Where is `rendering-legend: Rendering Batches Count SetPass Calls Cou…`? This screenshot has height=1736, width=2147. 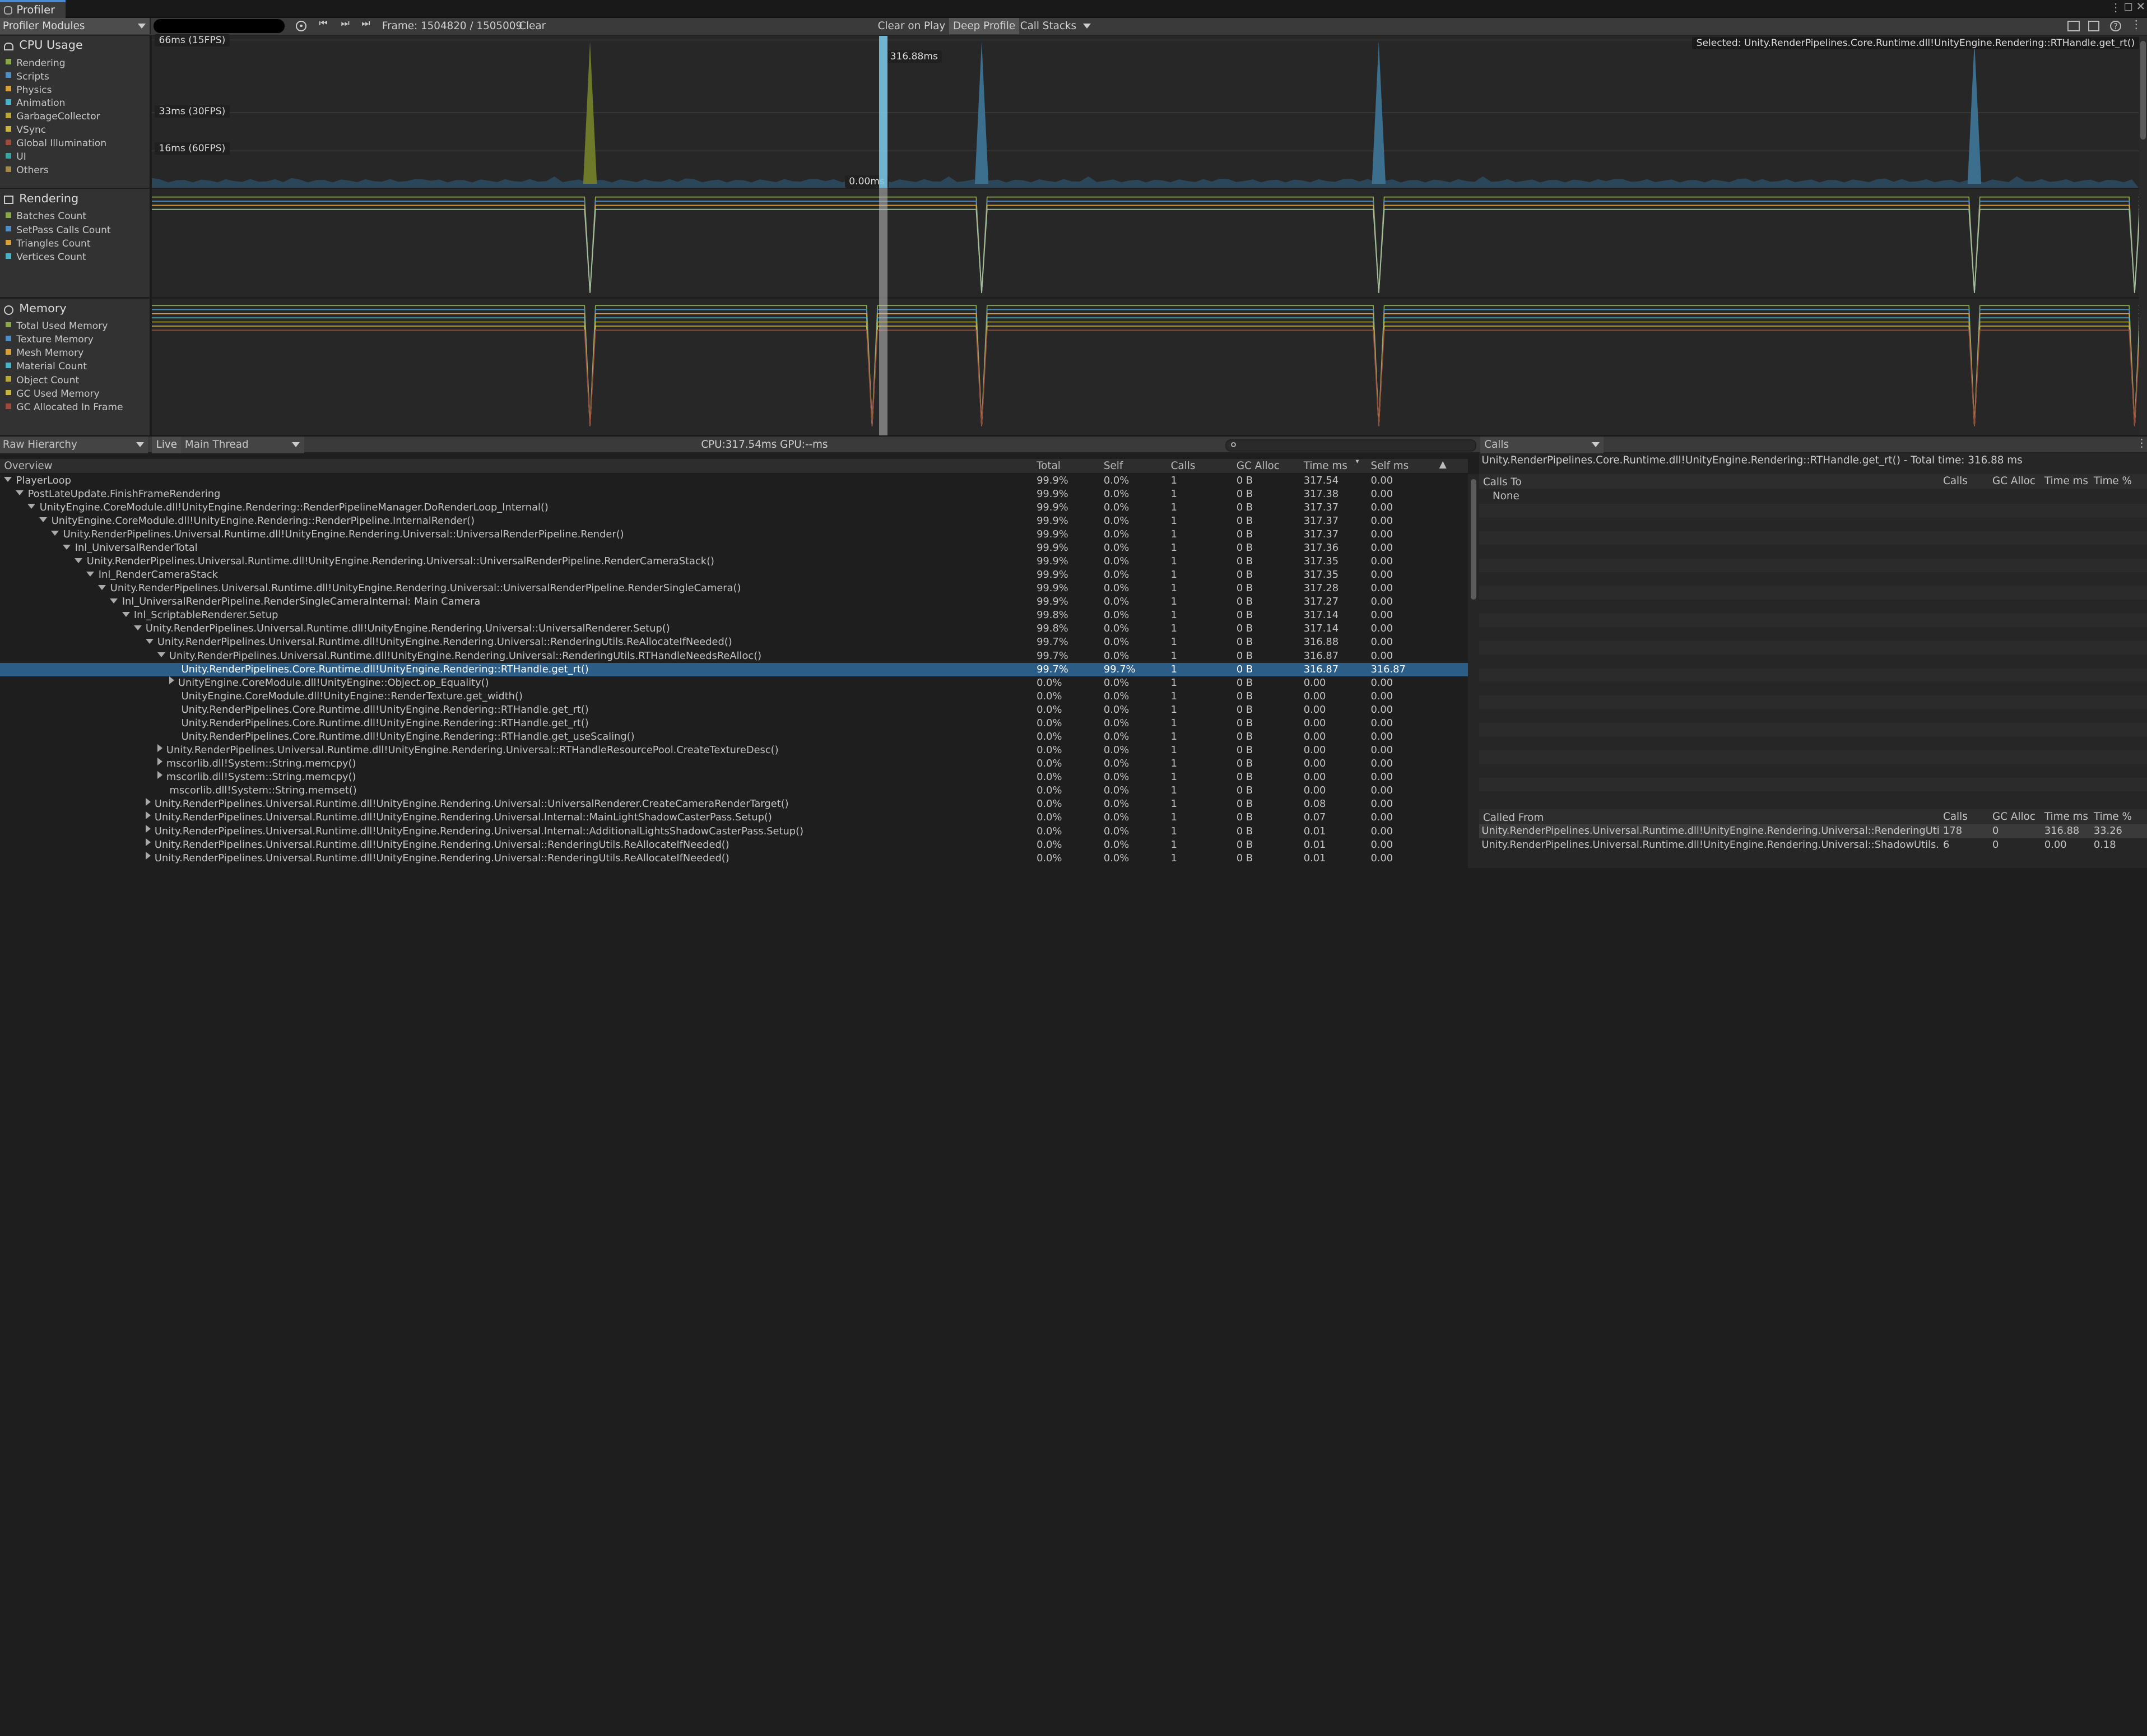
rendering-legend: Rendering Batches Count SetPass Calls Cou… is located at coordinates (75, 243).